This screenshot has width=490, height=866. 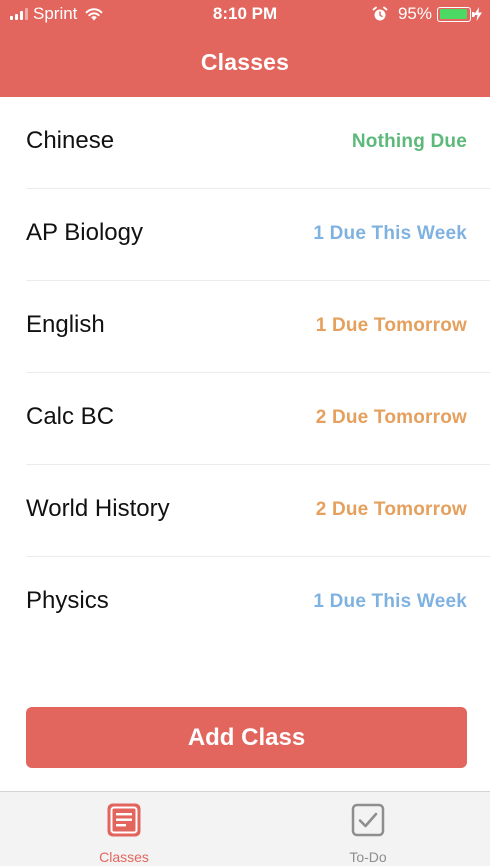 I want to click on class-name: Physics, so click(x=67, y=600).